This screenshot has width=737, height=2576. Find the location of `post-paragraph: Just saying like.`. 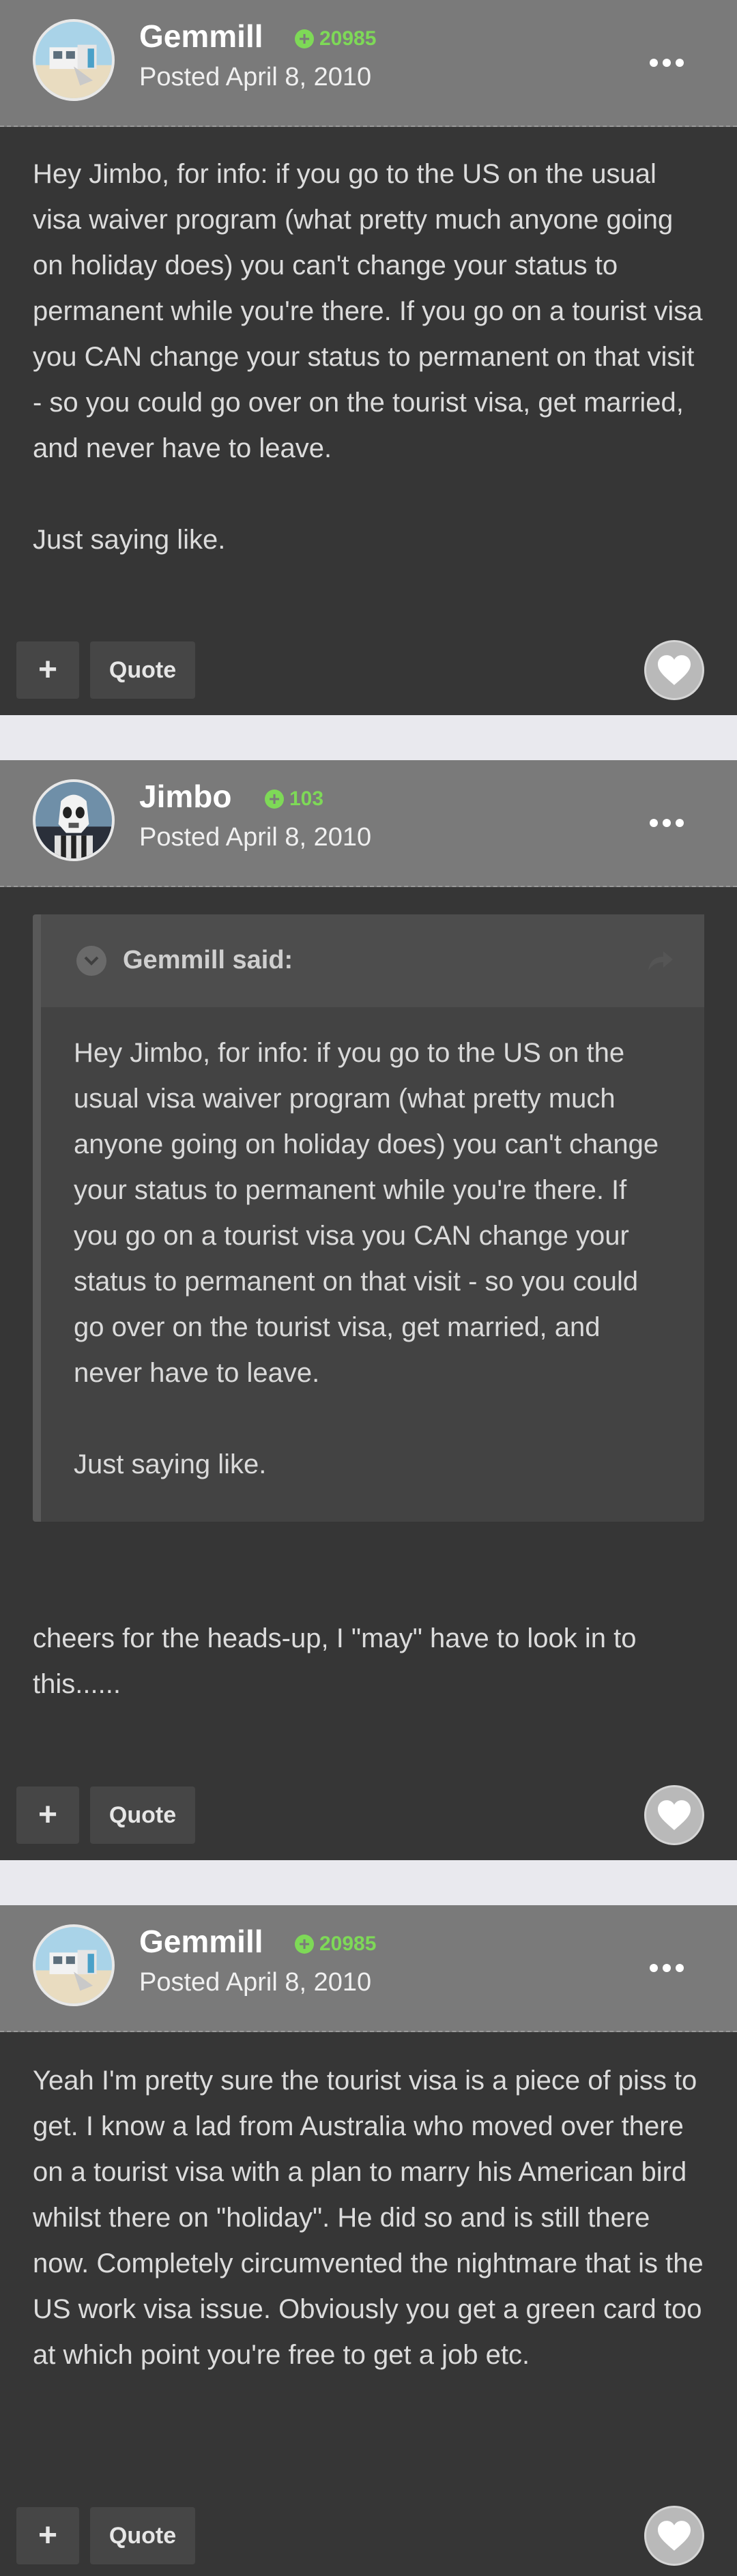

post-paragraph: Just saying like. is located at coordinates (129, 540).